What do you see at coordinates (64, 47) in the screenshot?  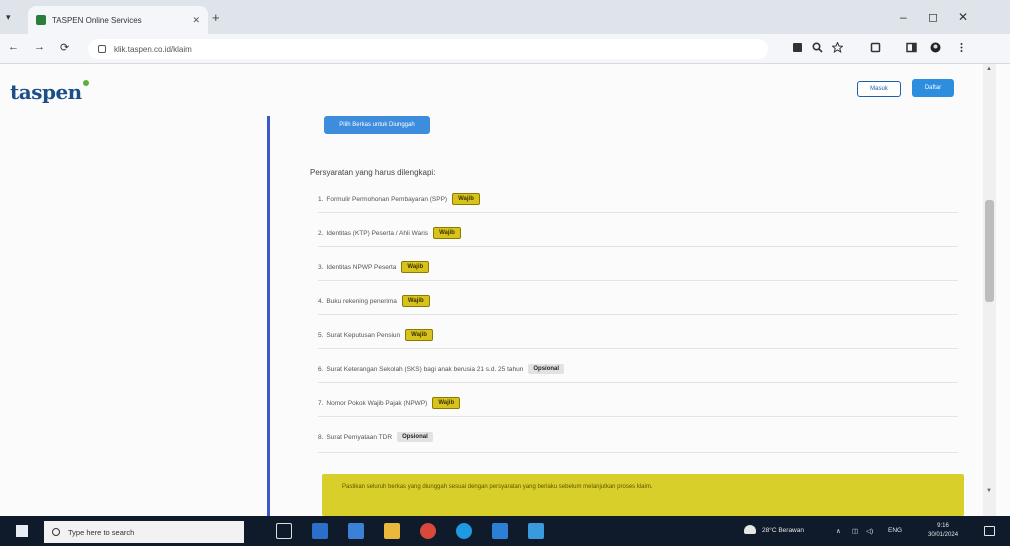 I see `reload-button: ⟳` at bounding box center [64, 47].